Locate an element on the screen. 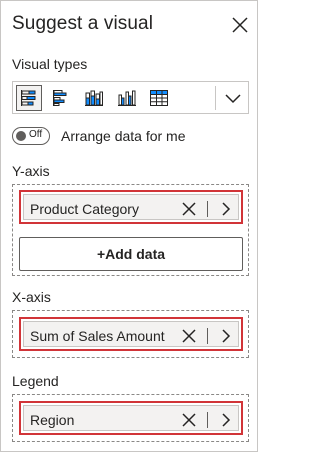  y-axis-label: Y-axis is located at coordinates (31, 171).